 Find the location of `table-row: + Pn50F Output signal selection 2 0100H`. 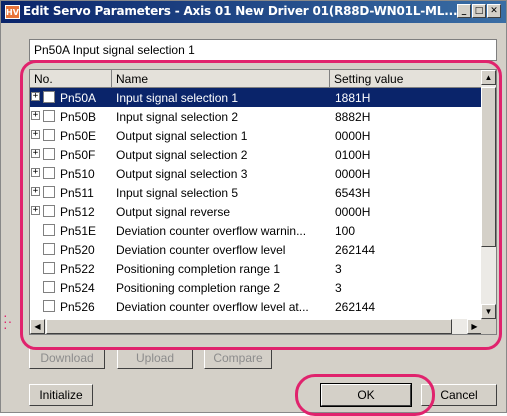

table-row: + Pn50F Output signal selection 2 0100H is located at coordinates (256, 154).